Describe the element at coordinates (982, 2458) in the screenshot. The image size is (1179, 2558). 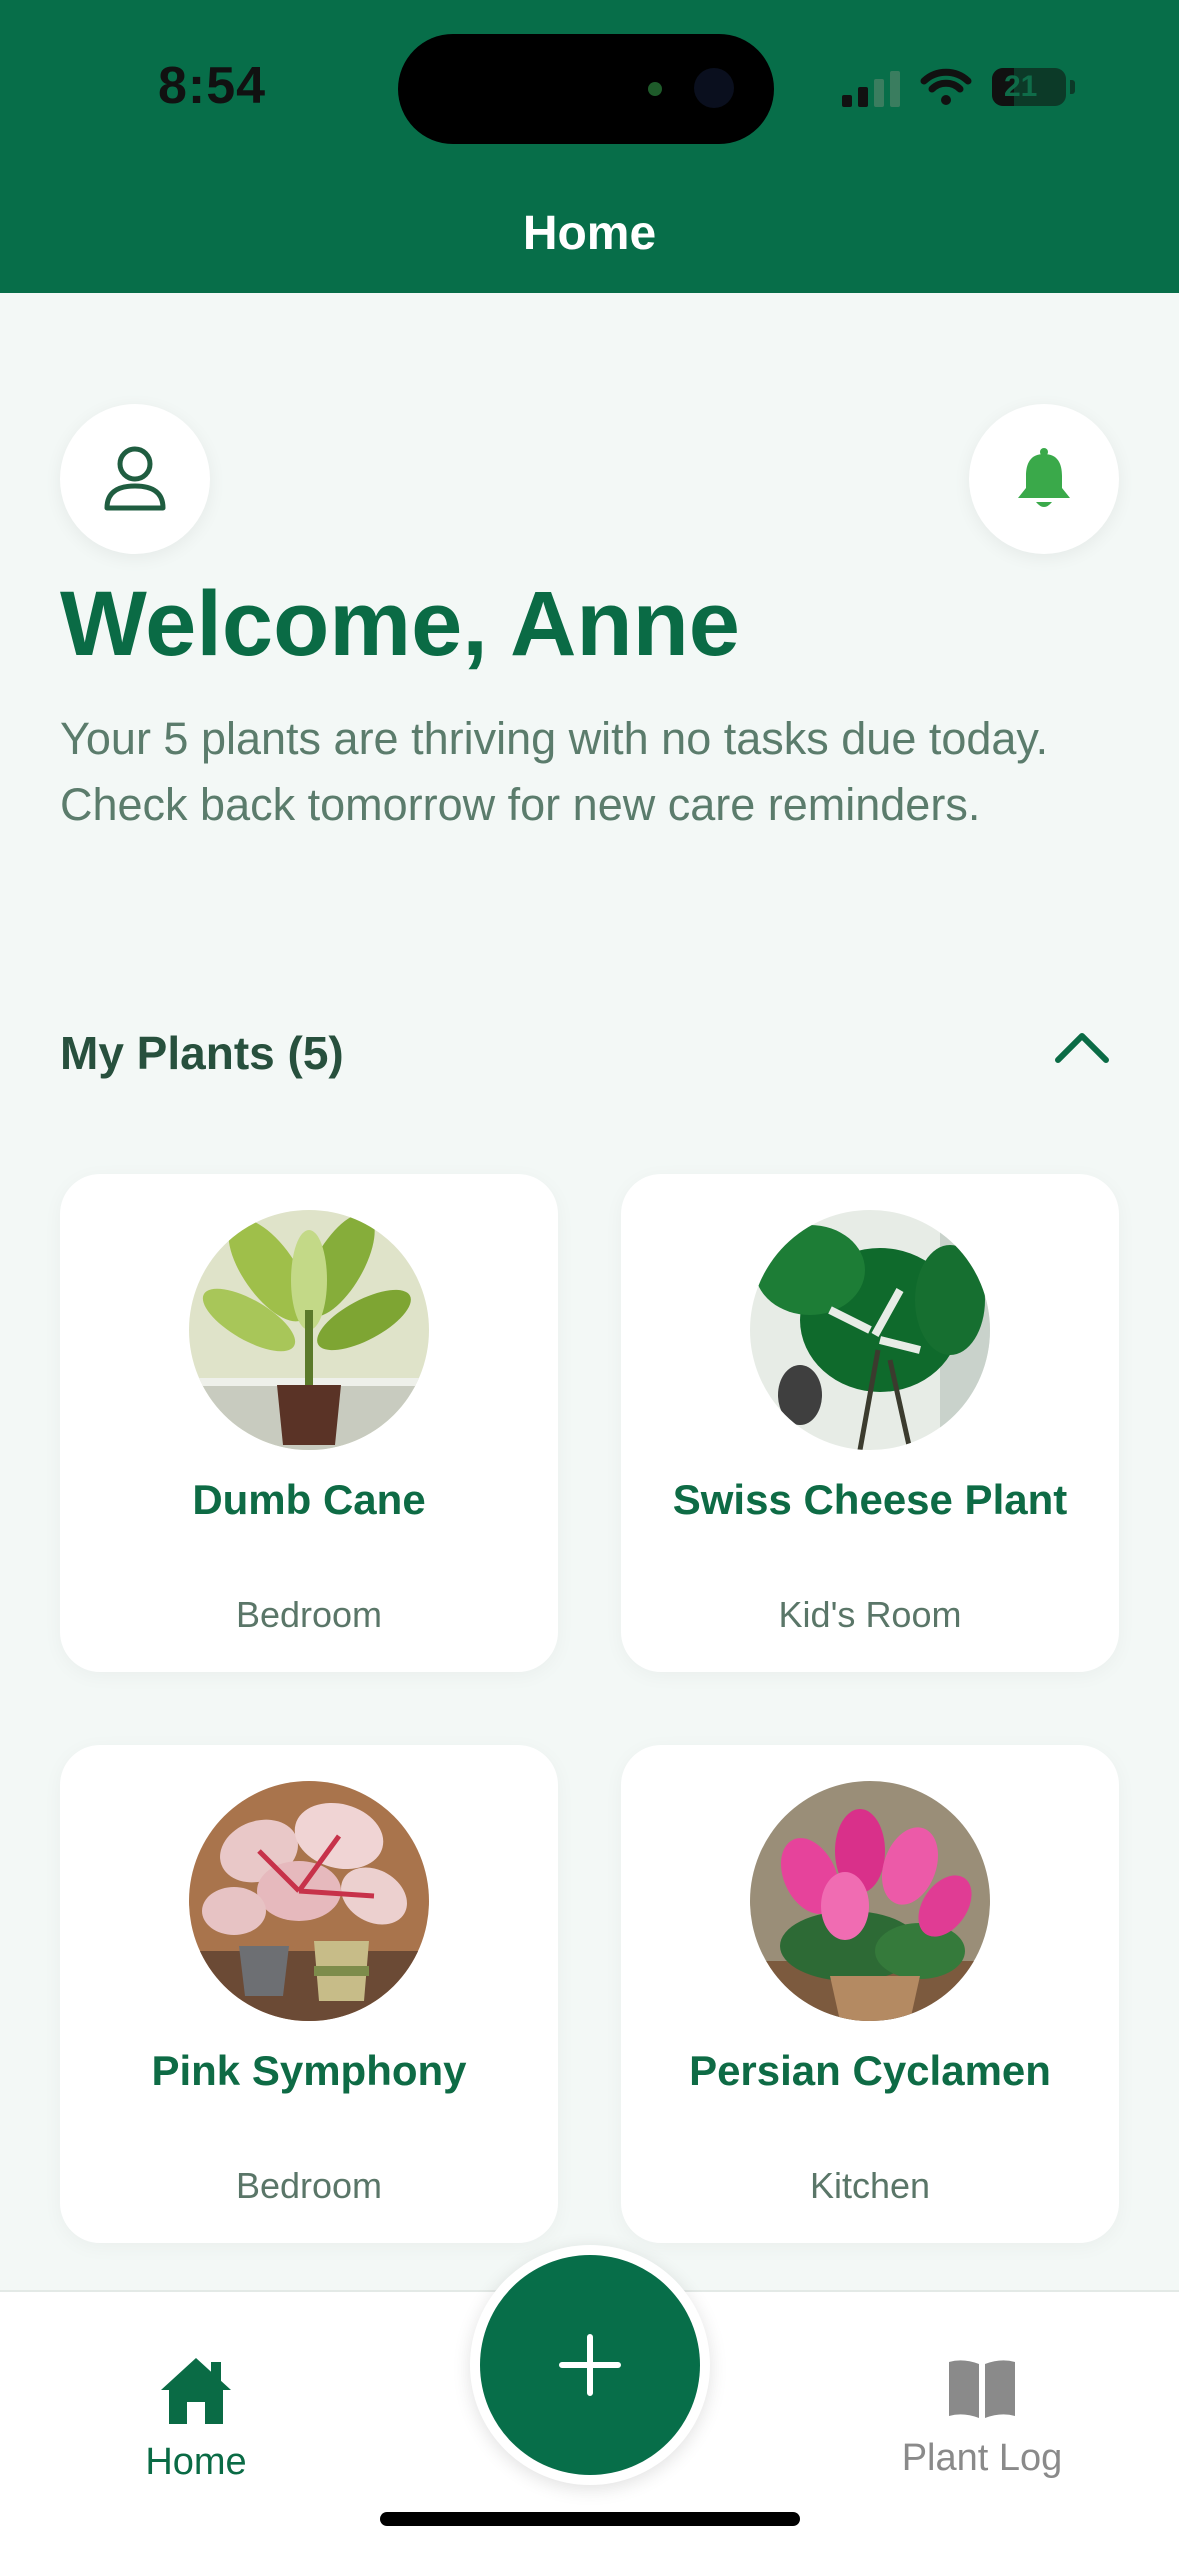
I see `tab-plant-log-label: Plant Log` at that location.